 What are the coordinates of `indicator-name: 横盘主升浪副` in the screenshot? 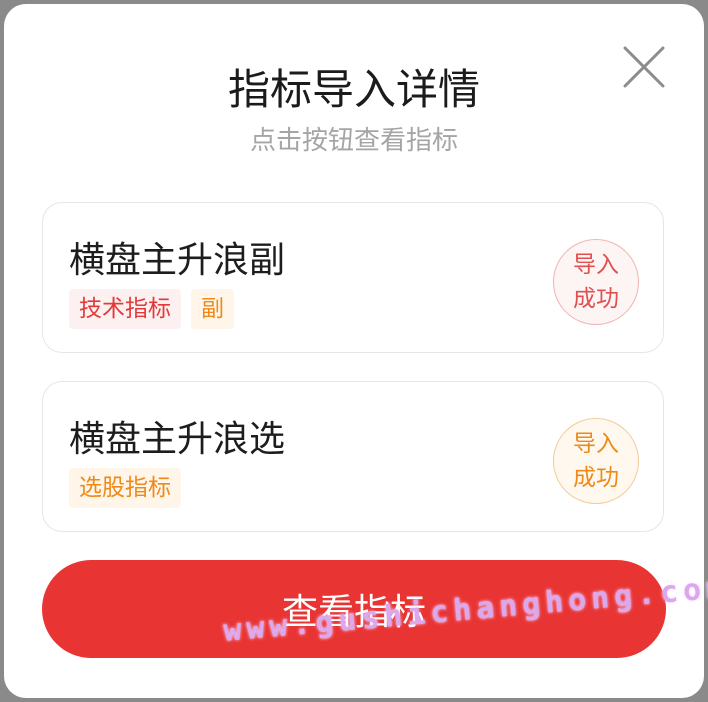 It's located at (177, 260).